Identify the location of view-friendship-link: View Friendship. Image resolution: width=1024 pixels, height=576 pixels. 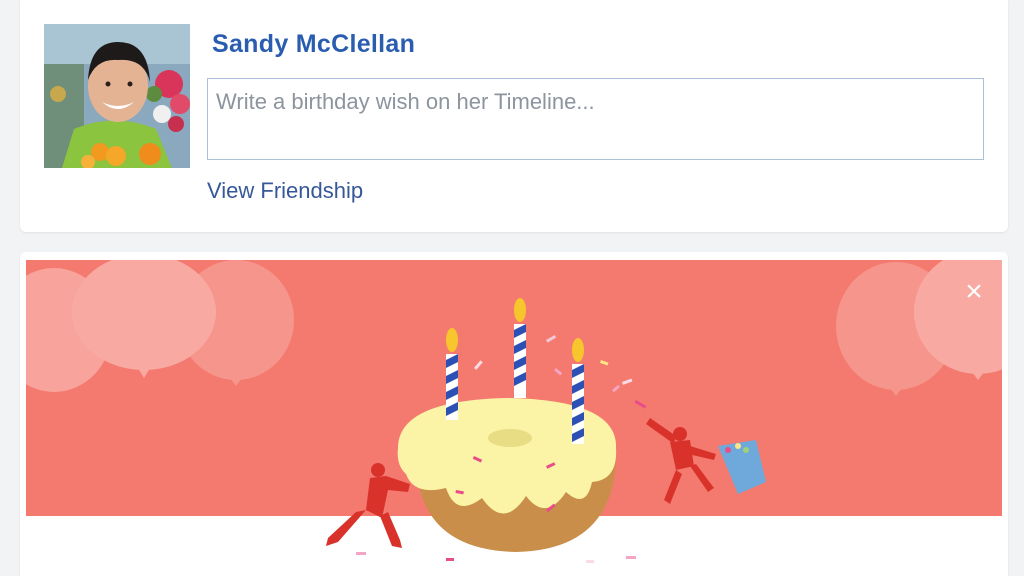
(285, 191).